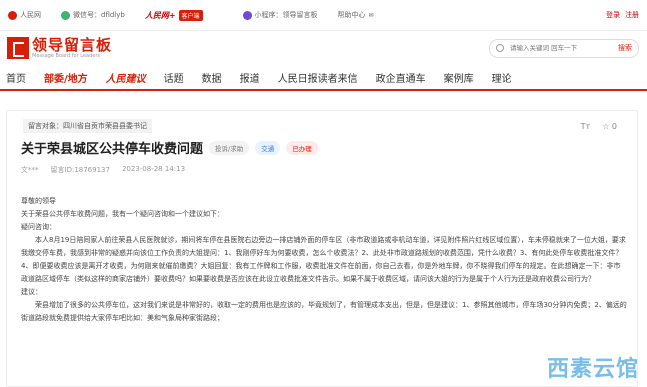  I want to click on suggestion-heading: 建议：, so click(31, 292).